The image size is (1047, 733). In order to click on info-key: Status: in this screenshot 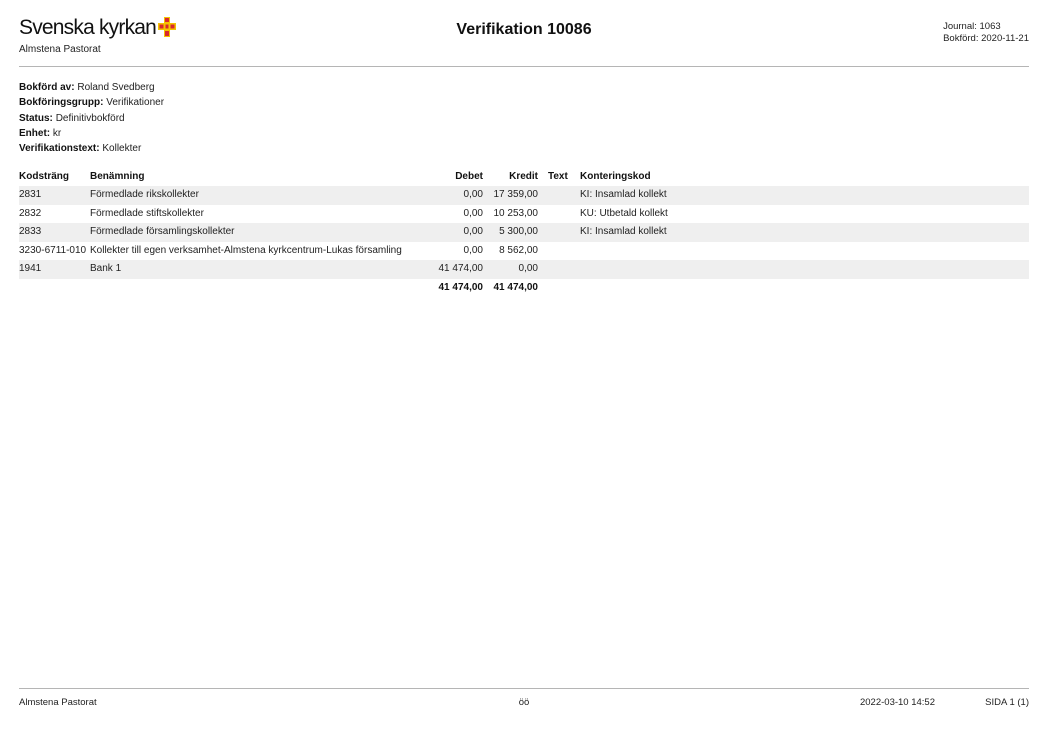, I will do `click(36, 118)`.